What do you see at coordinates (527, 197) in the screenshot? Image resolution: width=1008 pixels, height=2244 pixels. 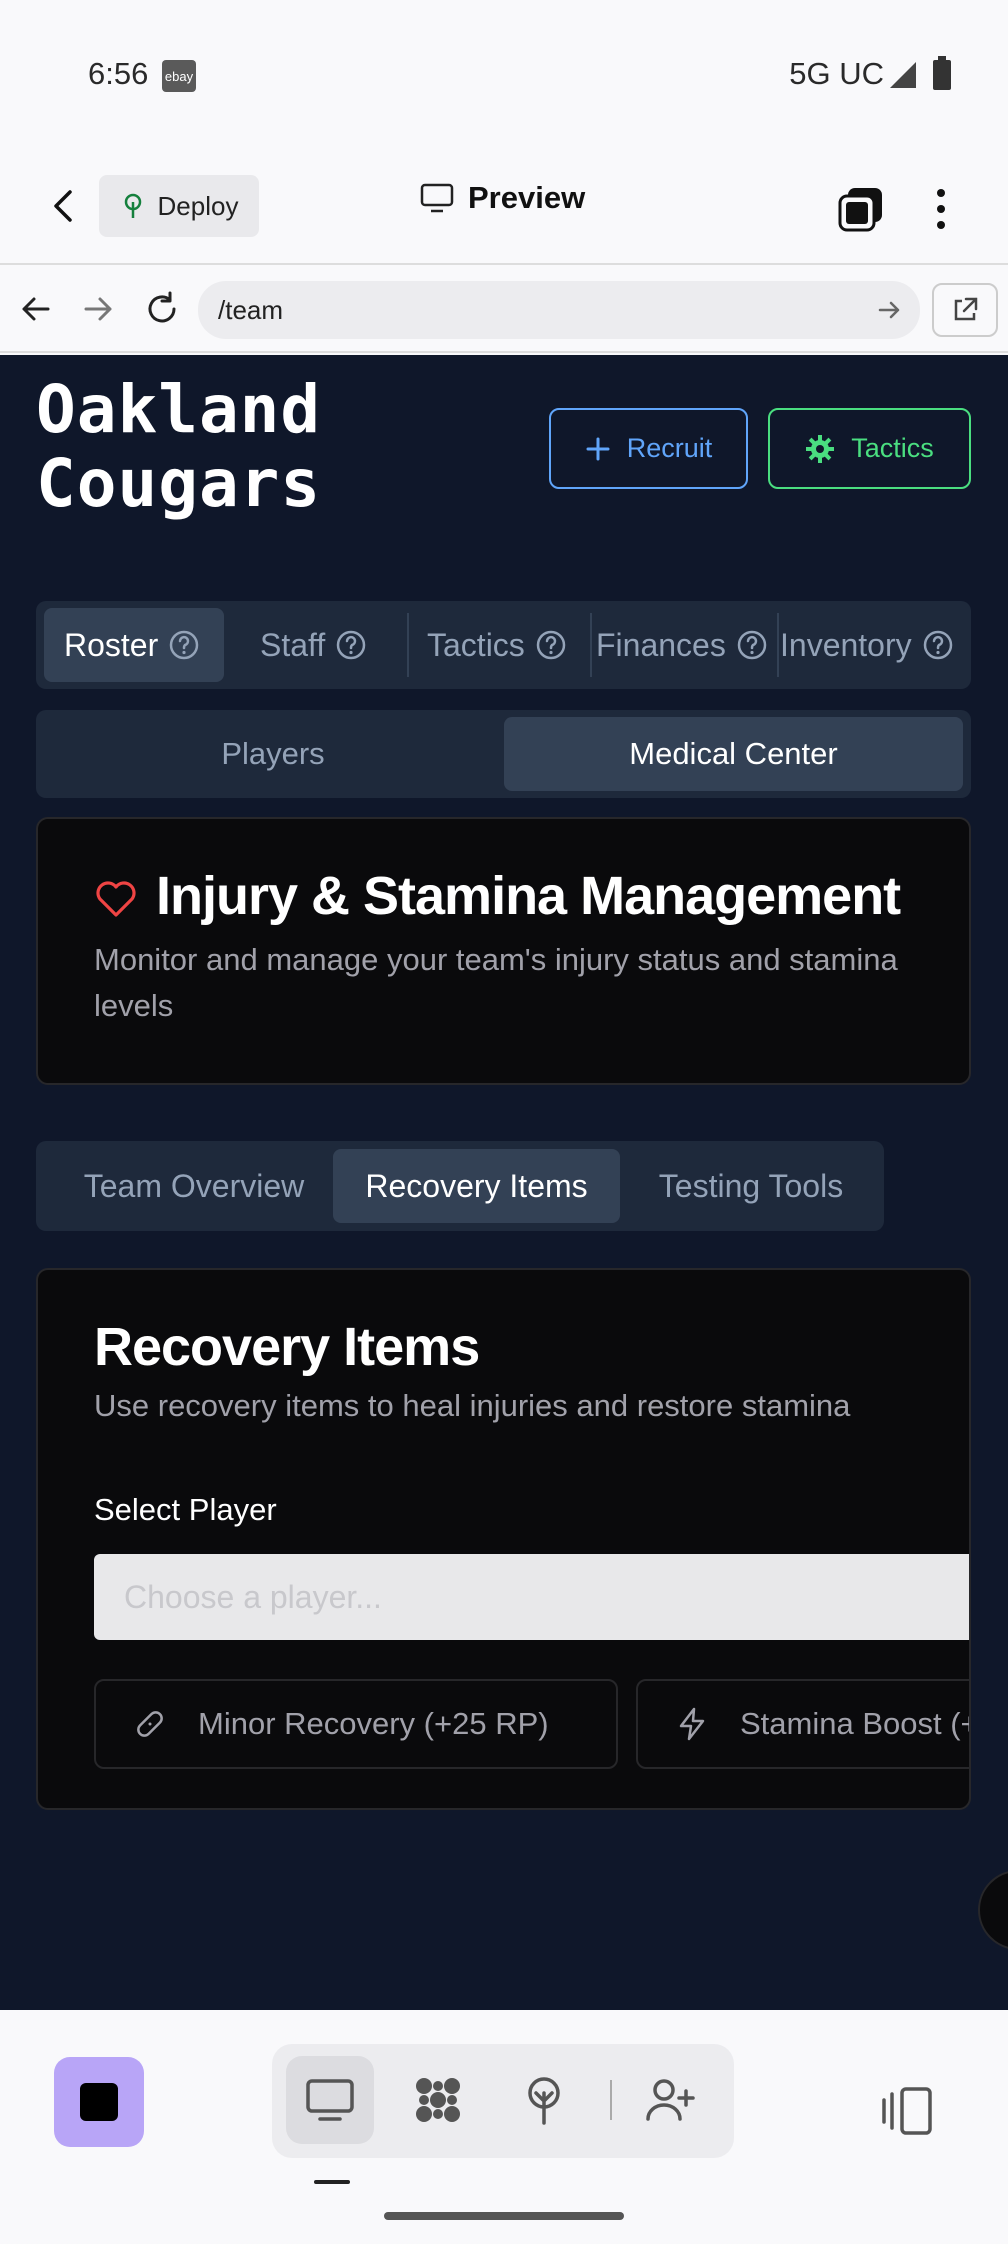 I see `preview-label: Preview` at bounding box center [527, 197].